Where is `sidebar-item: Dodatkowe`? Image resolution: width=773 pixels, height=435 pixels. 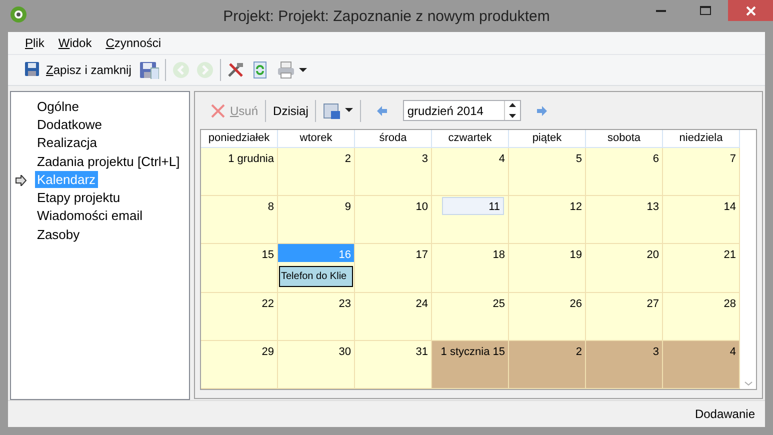 sidebar-item: Dodatkowe is located at coordinates (69, 124).